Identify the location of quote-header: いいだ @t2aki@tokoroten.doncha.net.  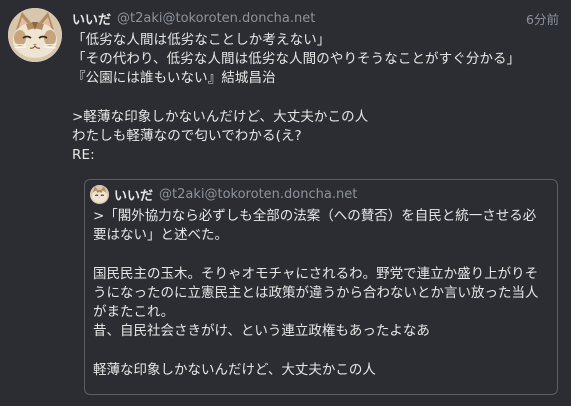
(235, 194).